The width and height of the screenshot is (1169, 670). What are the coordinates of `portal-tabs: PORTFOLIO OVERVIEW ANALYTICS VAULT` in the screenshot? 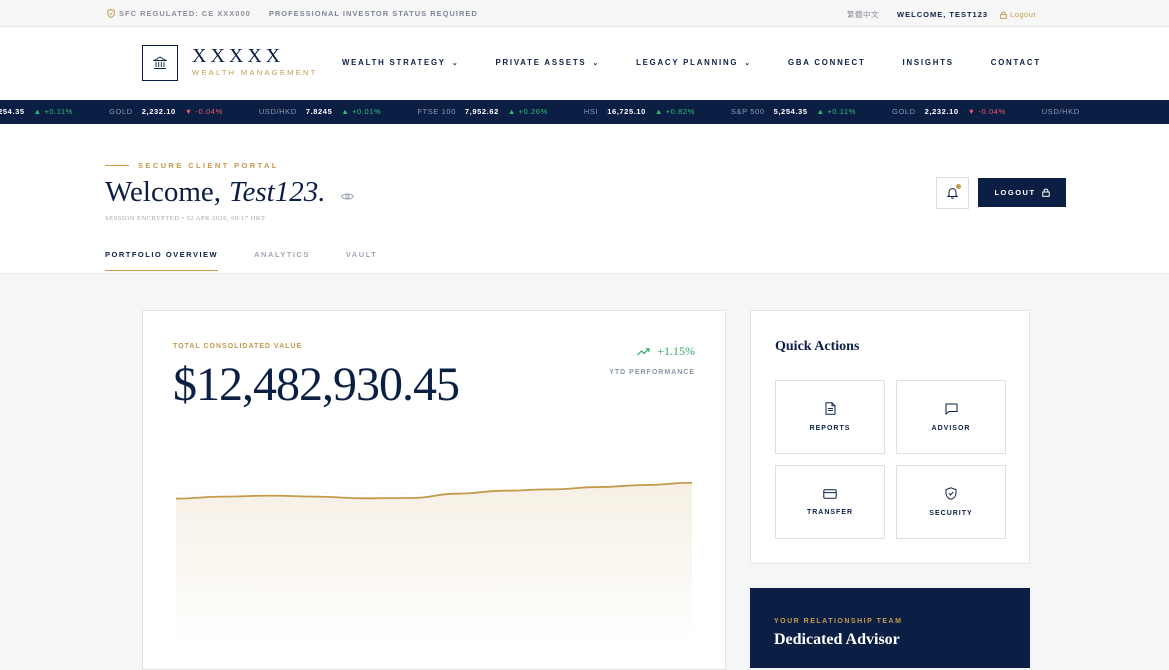 It's located at (259, 260).